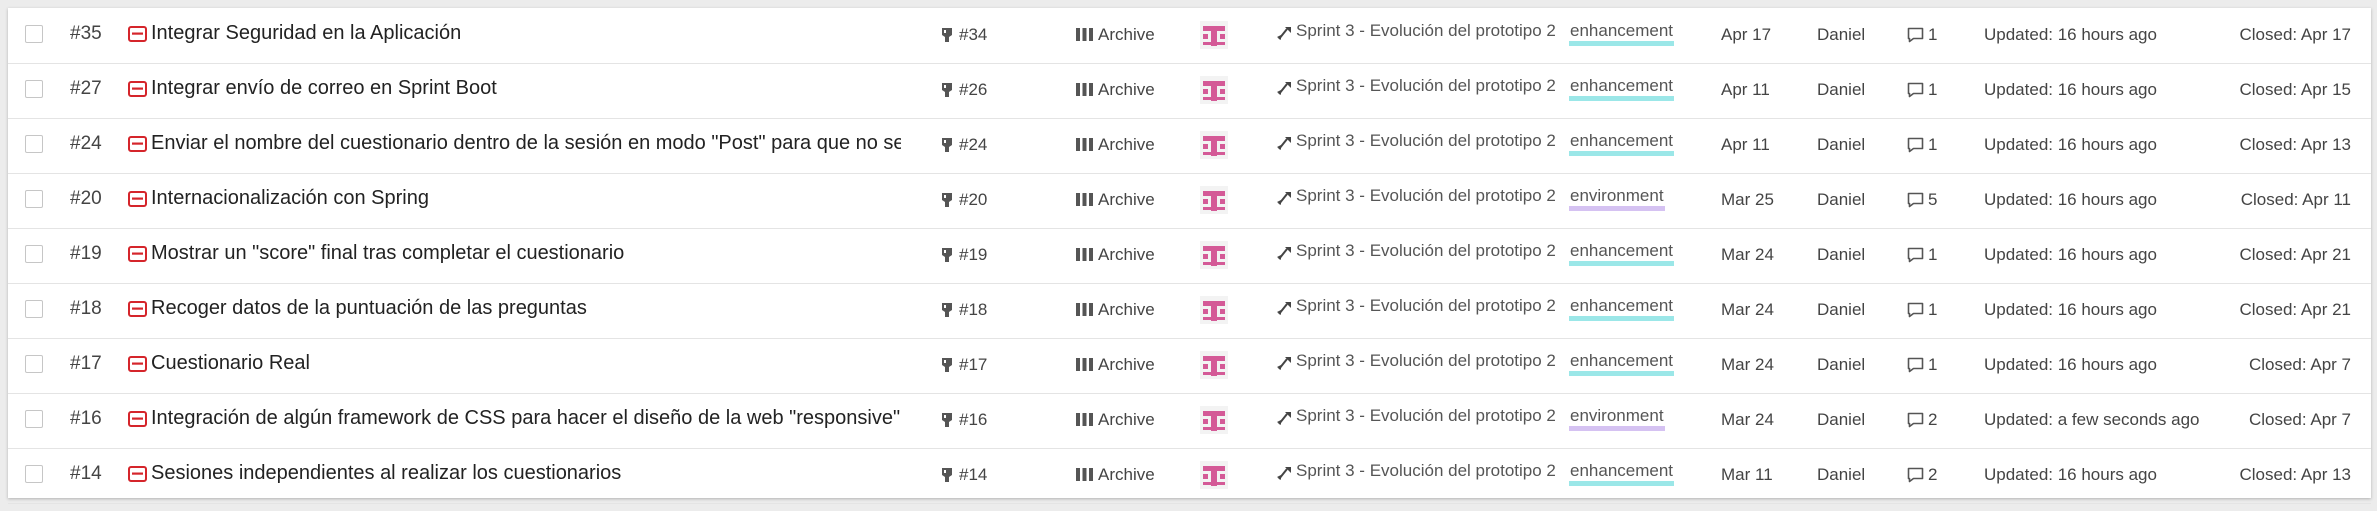 The image size is (2377, 511). What do you see at coordinates (86, 144) in the screenshot?
I see `issue-number: #24` at bounding box center [86, 144].